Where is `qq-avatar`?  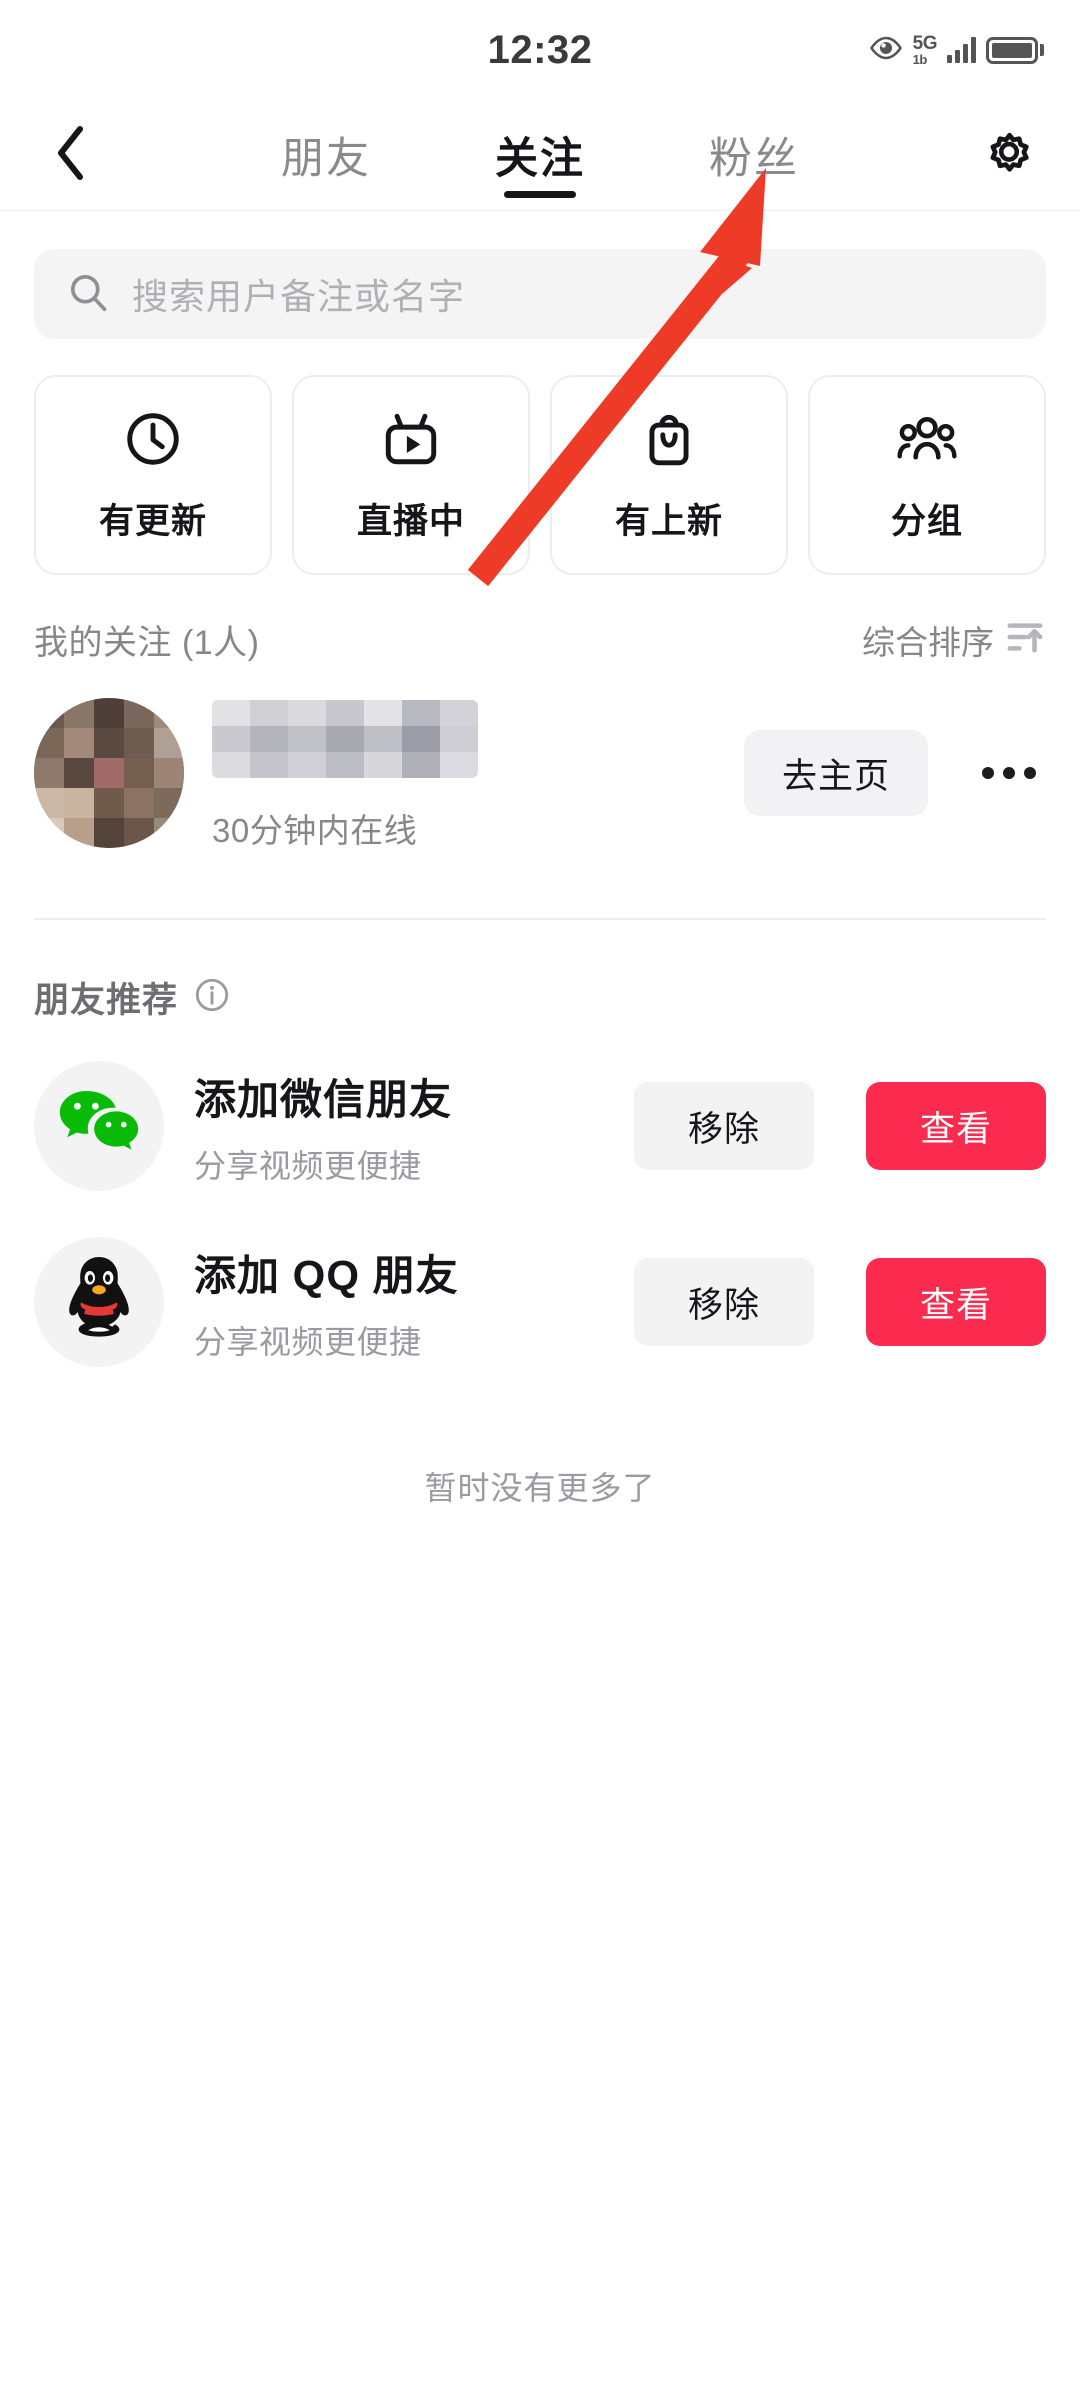
qq-avatar is located at coordinates (99, 1302).